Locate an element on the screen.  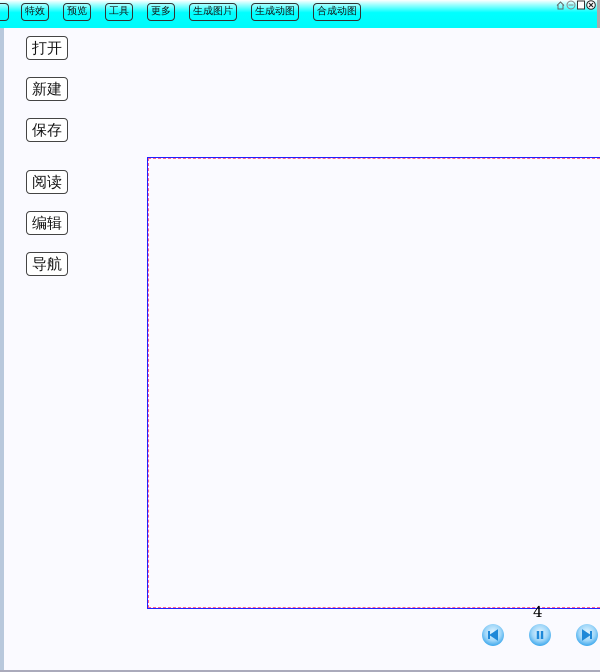
sidebar-button: 新建 is located at coordinates (47, 89).